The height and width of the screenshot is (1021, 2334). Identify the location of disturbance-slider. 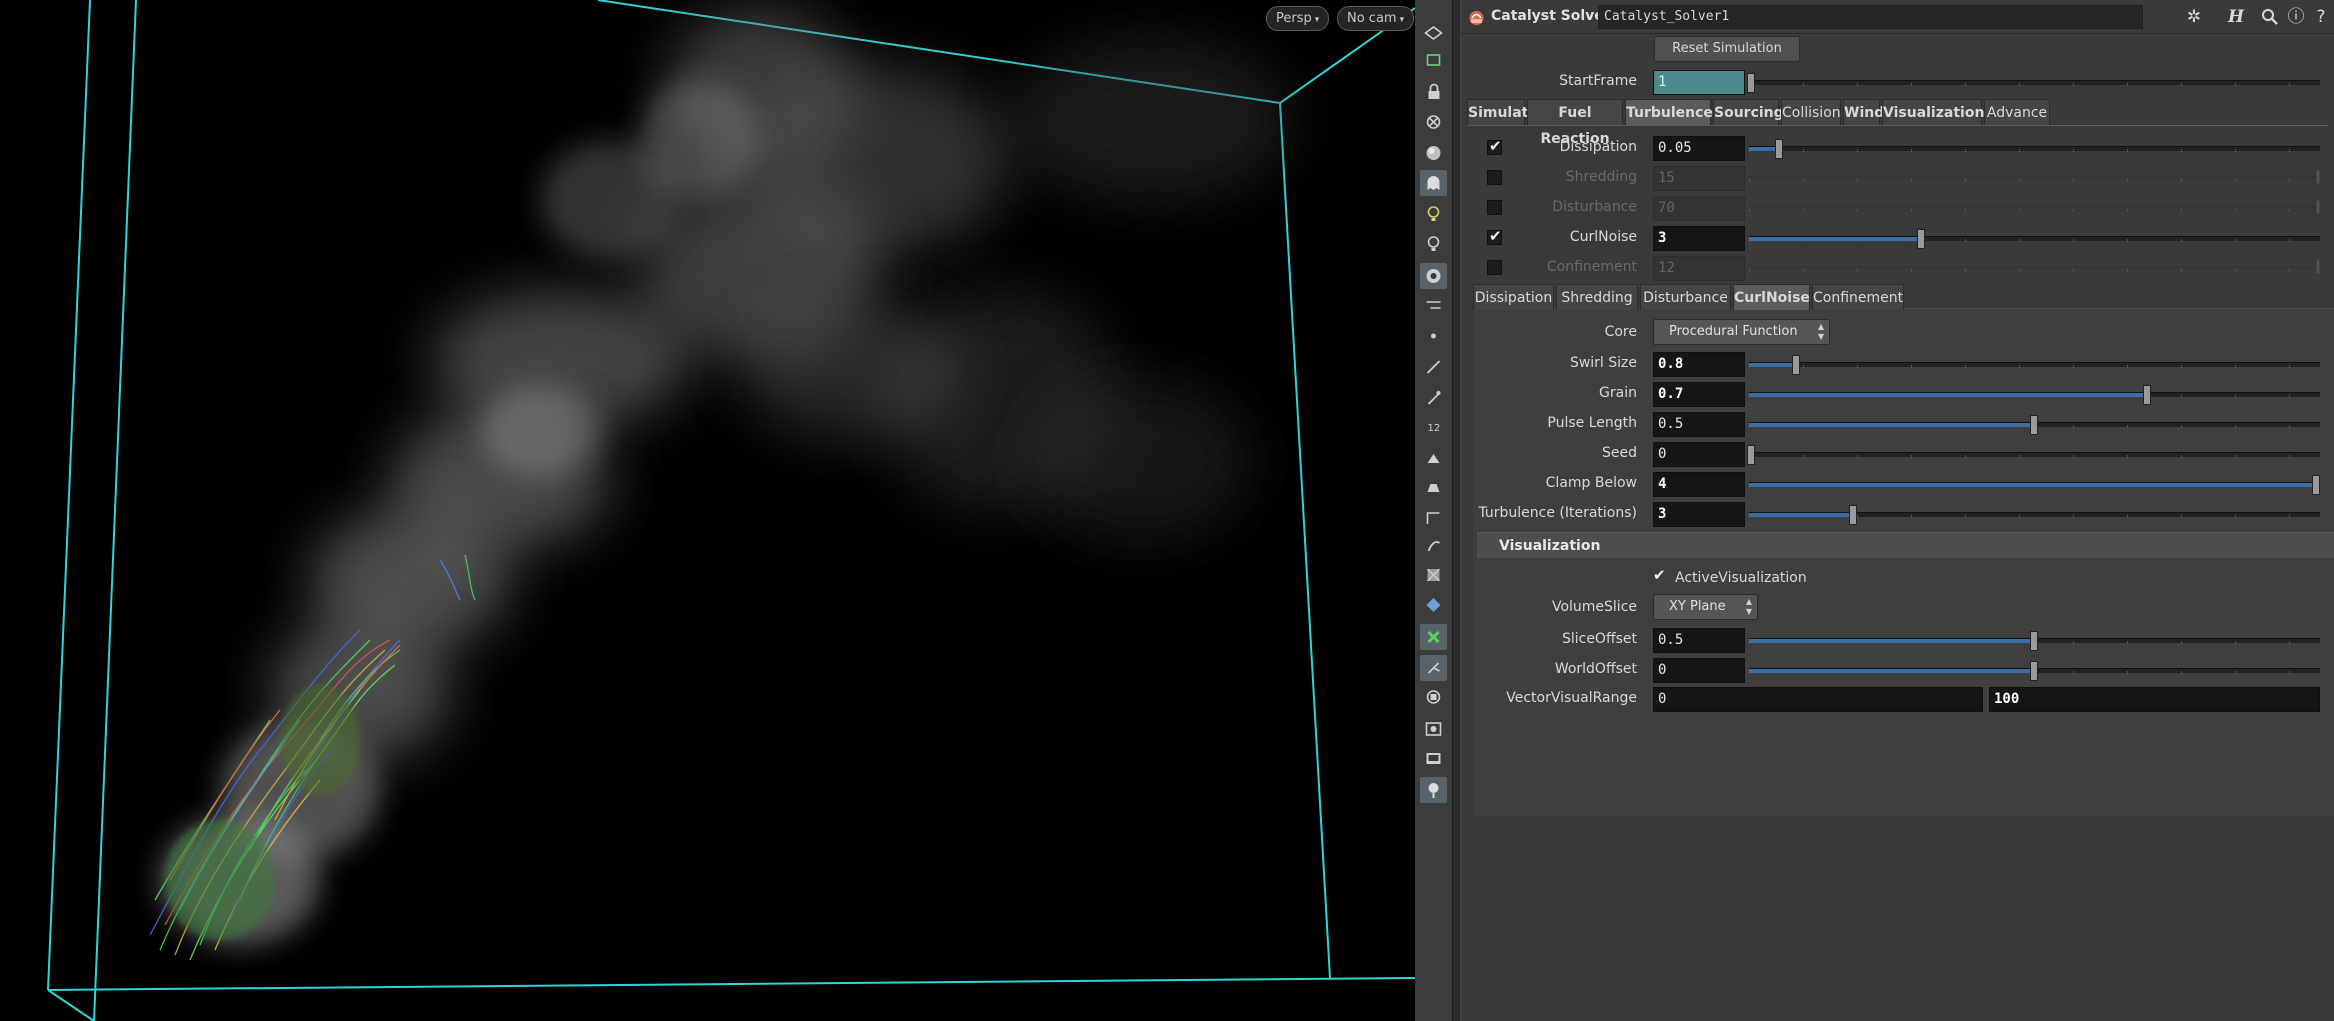
(2034, 207).